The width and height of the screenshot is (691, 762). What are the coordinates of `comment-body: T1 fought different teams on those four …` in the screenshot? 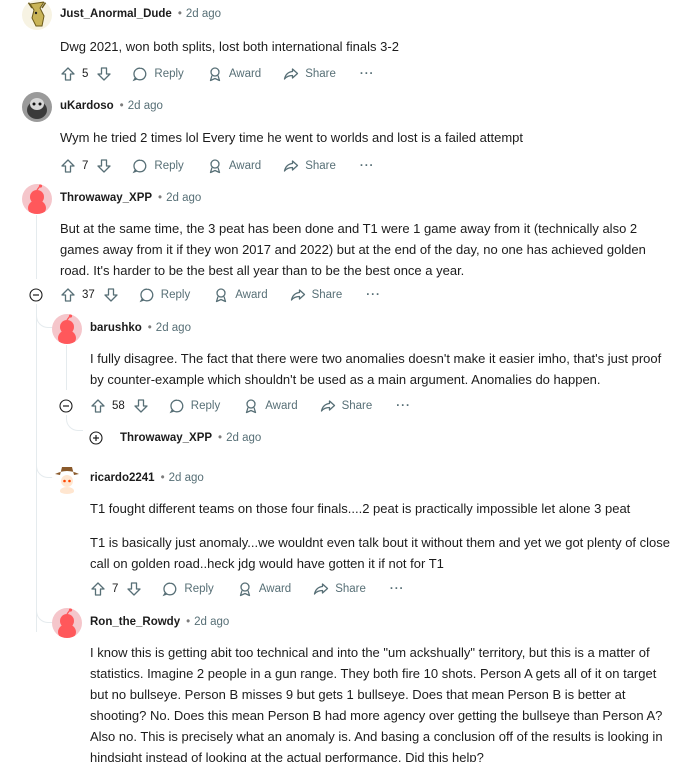 It's located at (383, 536).